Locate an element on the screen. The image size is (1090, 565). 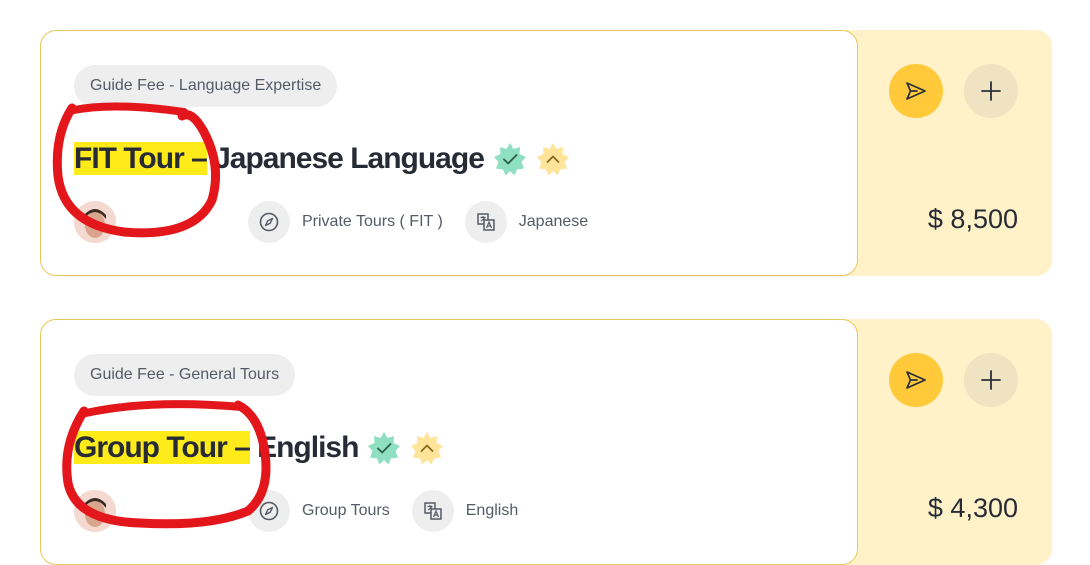
language-meta: English is located at coordinates (465, 511).